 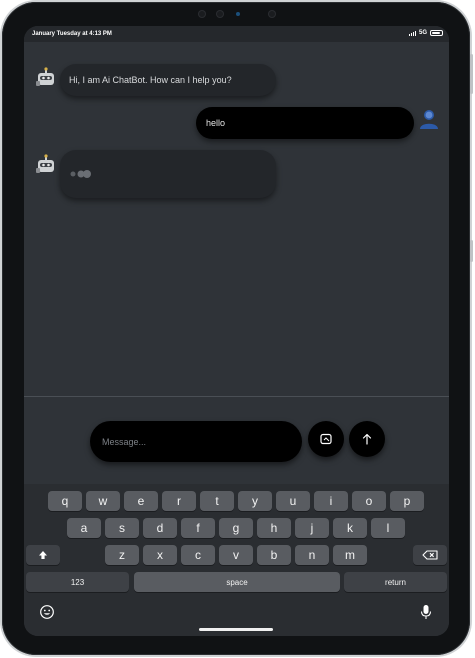 I want to click on space-key: space, so click(x=237, y=582).